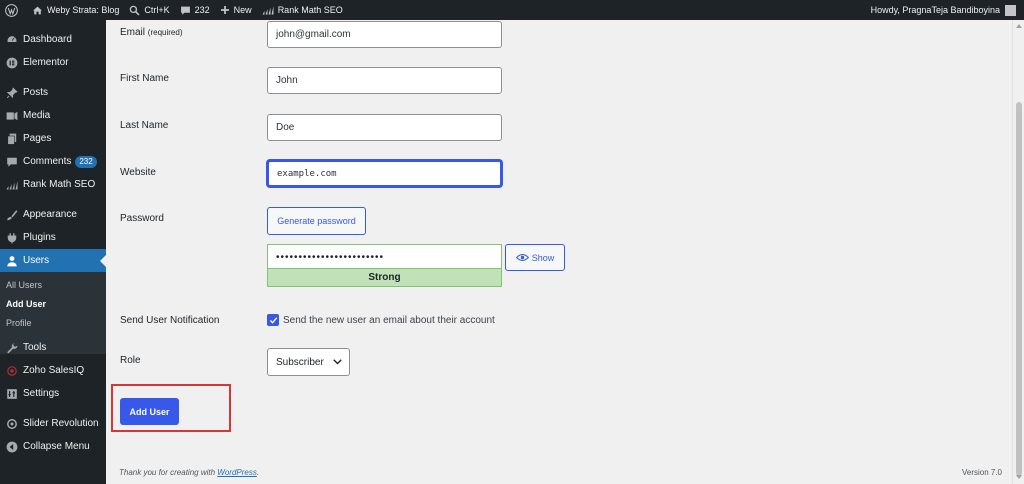 This screenshot has height=484, width=1024. What do you see at coordinates (12, 424) in the screenshot?
I see `slider-icon` at bounding box center [12, 424].